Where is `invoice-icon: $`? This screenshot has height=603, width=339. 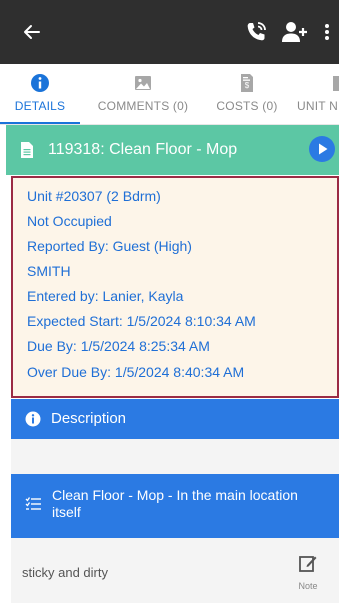
invoice-icon: $ is located at coordinates (247, 83).